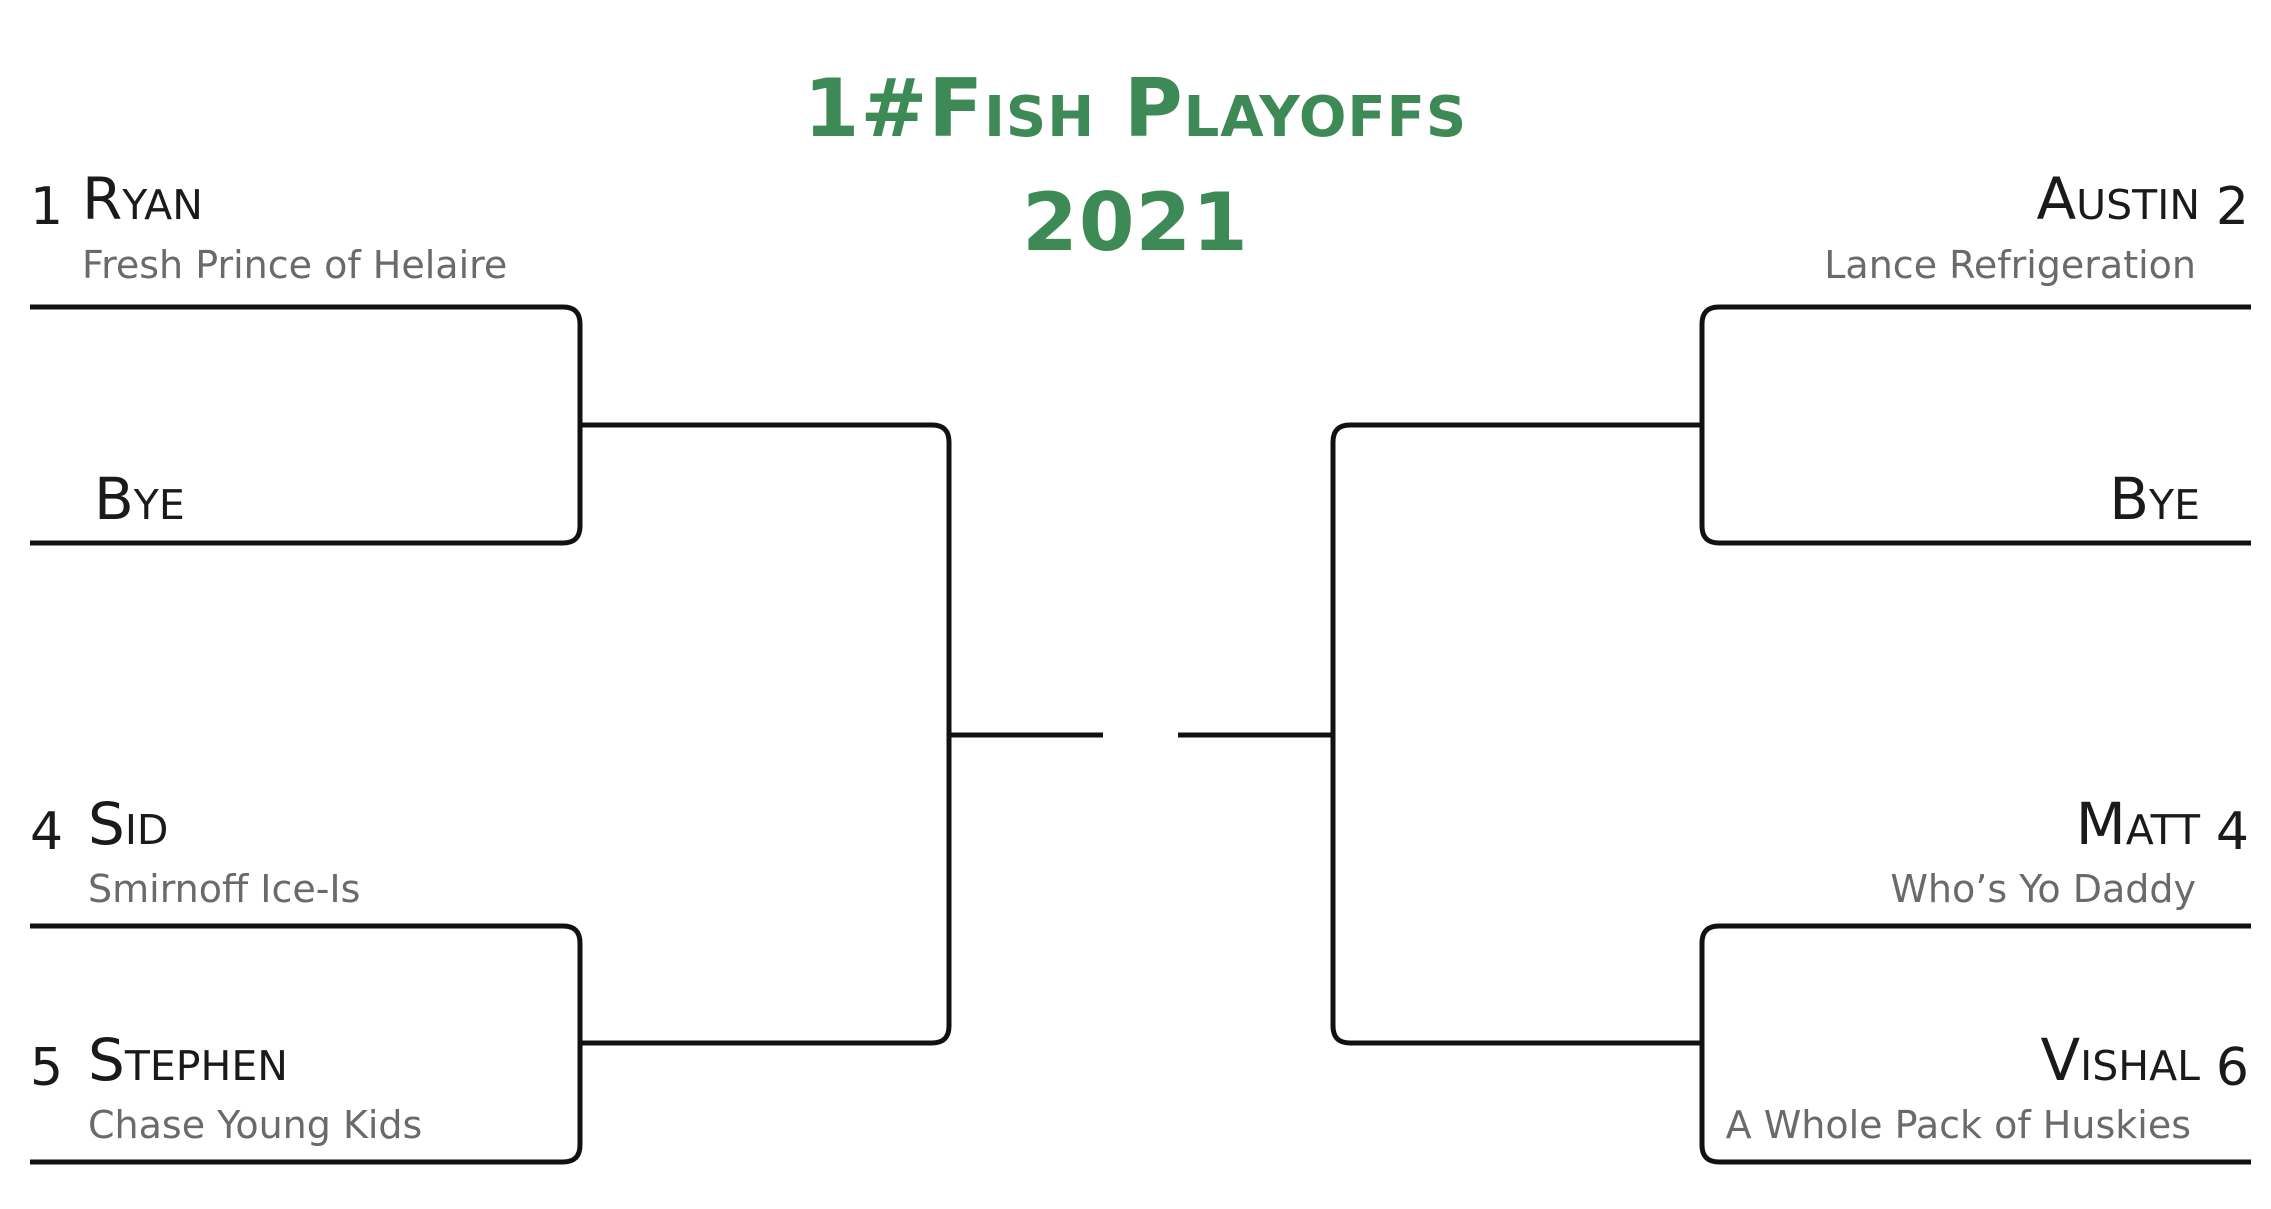 The height and width of the screenshot is (1209, 2271). Describe the element at coordinates (2154, 499) in the screenshot. I see `team-name-right-top-2: Bye` at that location.